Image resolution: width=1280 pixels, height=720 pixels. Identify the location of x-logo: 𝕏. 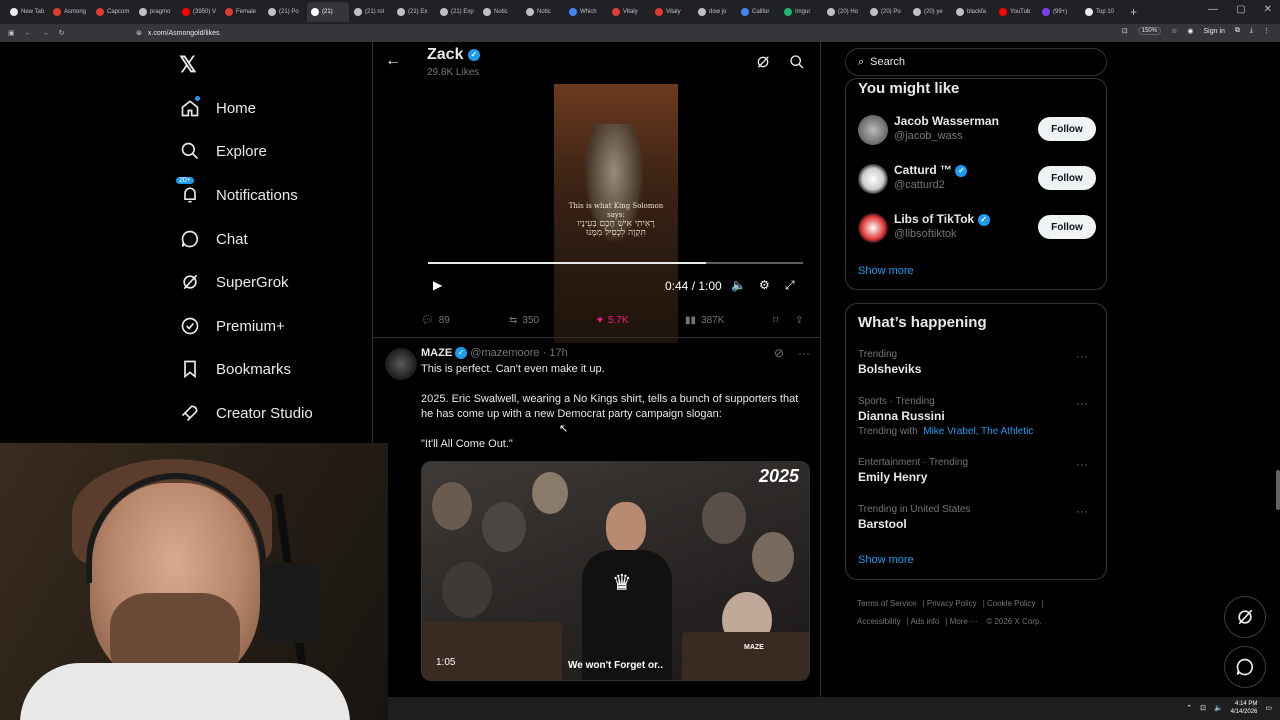
(188, 65).